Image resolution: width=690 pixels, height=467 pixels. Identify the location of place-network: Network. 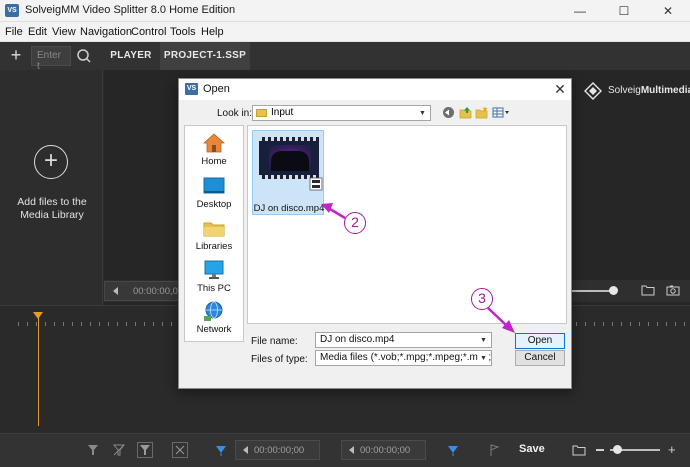
(214, 317).